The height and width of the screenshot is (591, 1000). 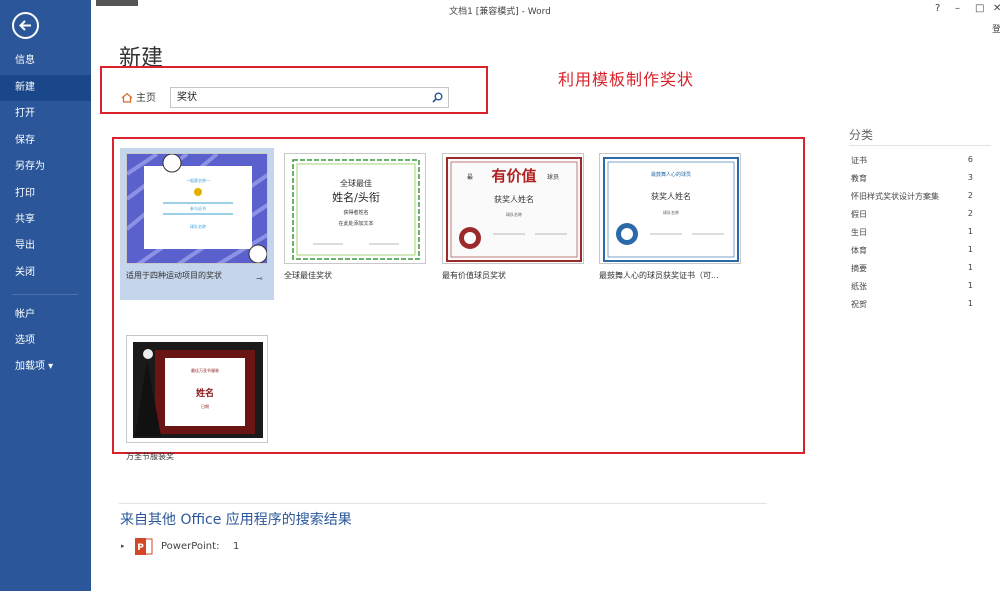 I want to click on template-thumbnail: 全球最佳 姓名/头衔 获得者姓名 在此处添加文本, so click(x=355, y=208).